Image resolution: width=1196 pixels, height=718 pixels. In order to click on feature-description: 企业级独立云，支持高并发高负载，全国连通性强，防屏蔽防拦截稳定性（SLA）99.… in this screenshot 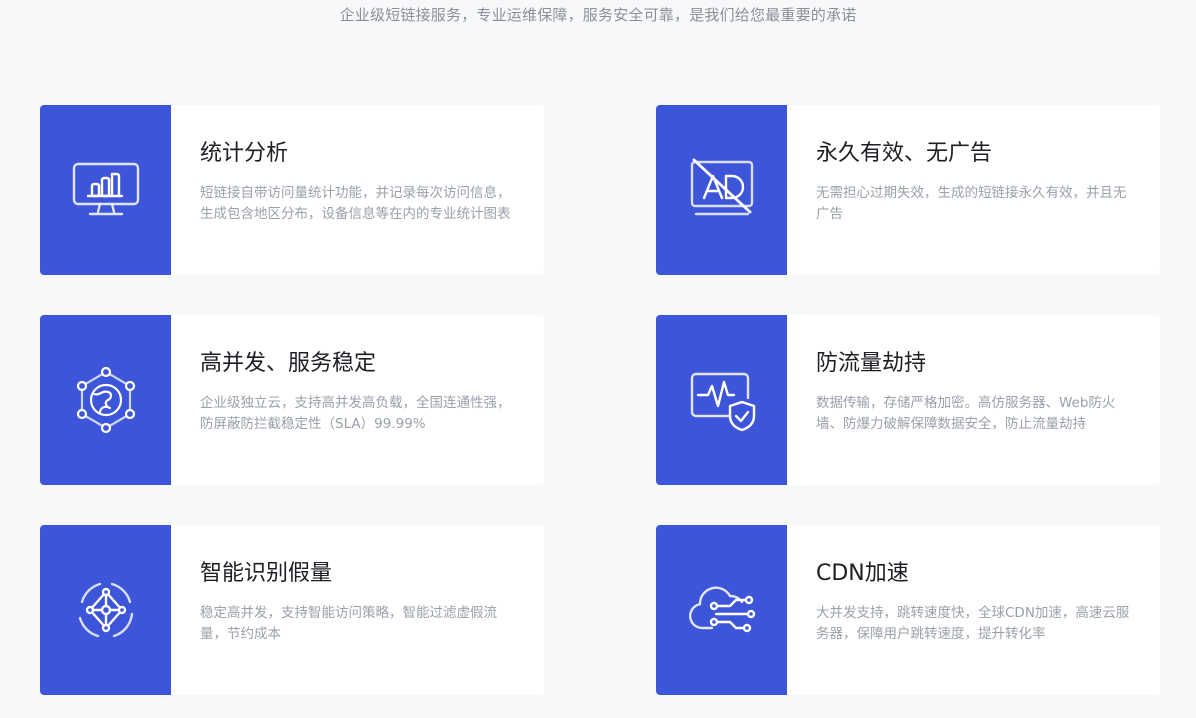, I will do `click(355, 413)`.